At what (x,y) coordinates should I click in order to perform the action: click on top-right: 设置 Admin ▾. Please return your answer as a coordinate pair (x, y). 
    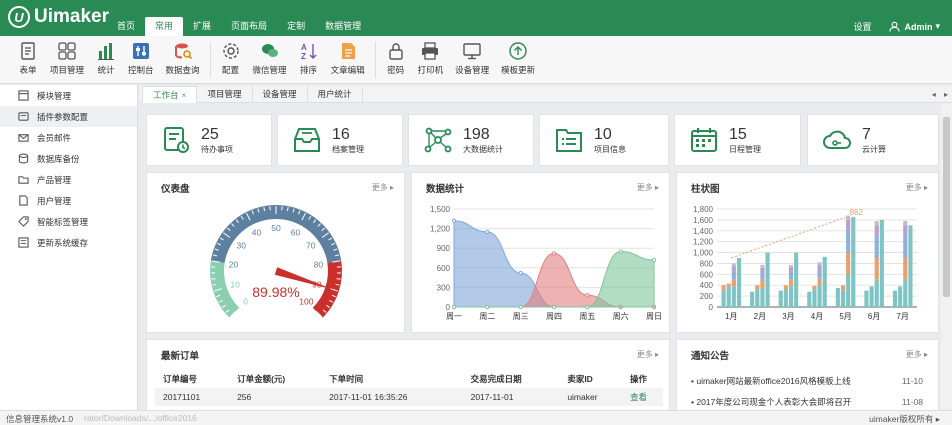
    Looking at the image, I should click on (896, 26).